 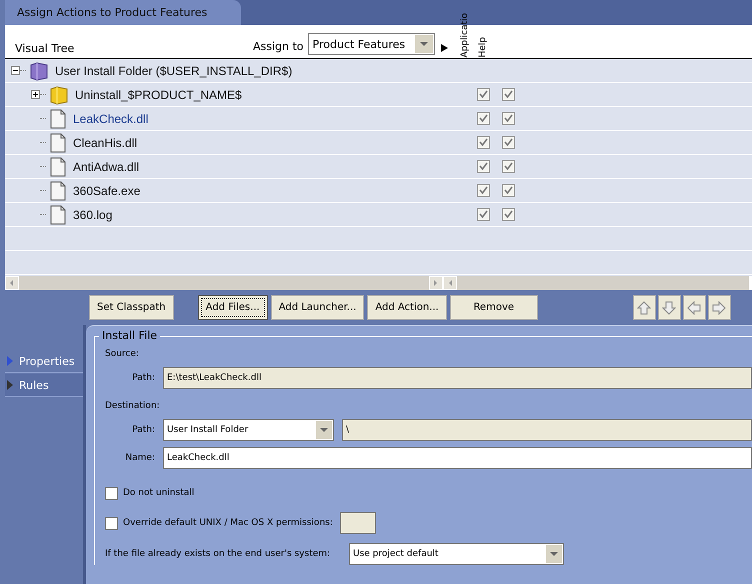 I want to click on arrow-left-icon, so click(x=694, y=307).